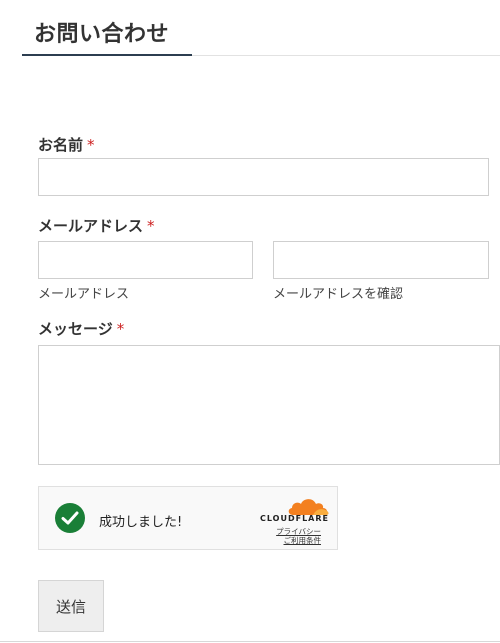  I want to click on email-sublabel: メールアドレス, so click(84, 294).